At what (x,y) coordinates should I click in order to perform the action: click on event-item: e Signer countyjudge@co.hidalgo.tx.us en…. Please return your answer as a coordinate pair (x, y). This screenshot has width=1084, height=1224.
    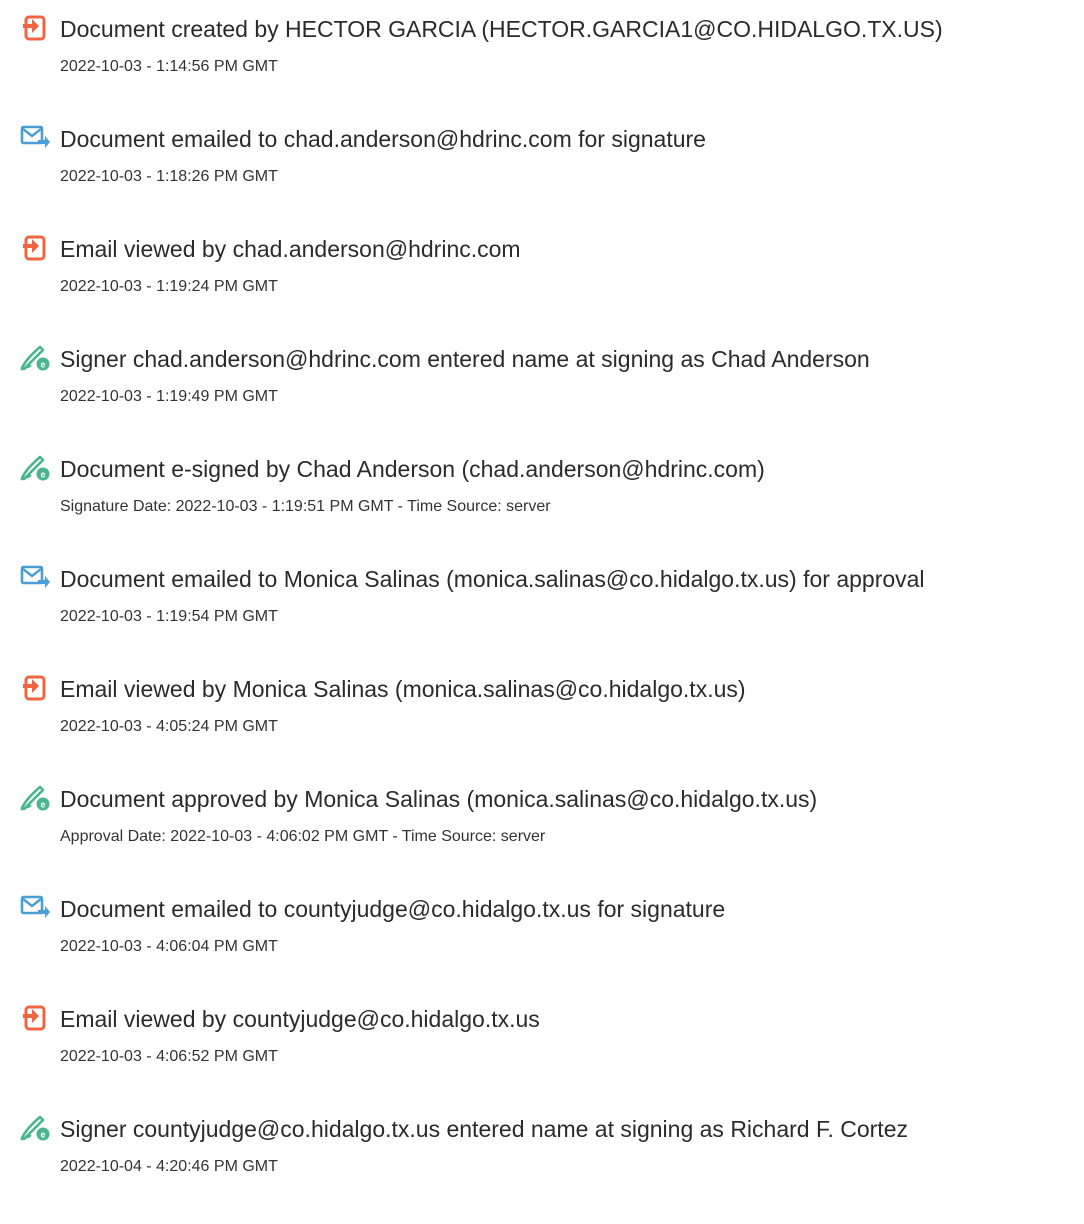
    Looking at the image, I should click on (542, 1162).